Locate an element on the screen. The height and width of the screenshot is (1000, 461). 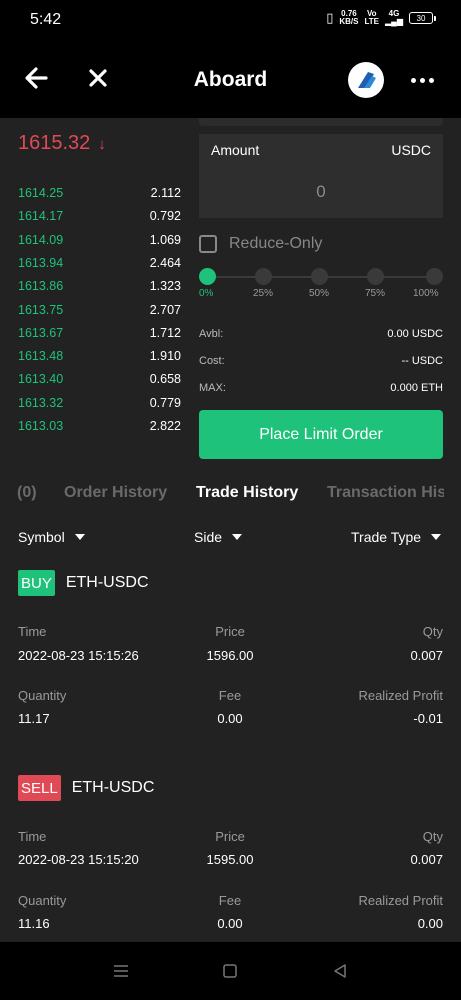
trade-type-filter: Trade Type is located at coordinates (396, 537).